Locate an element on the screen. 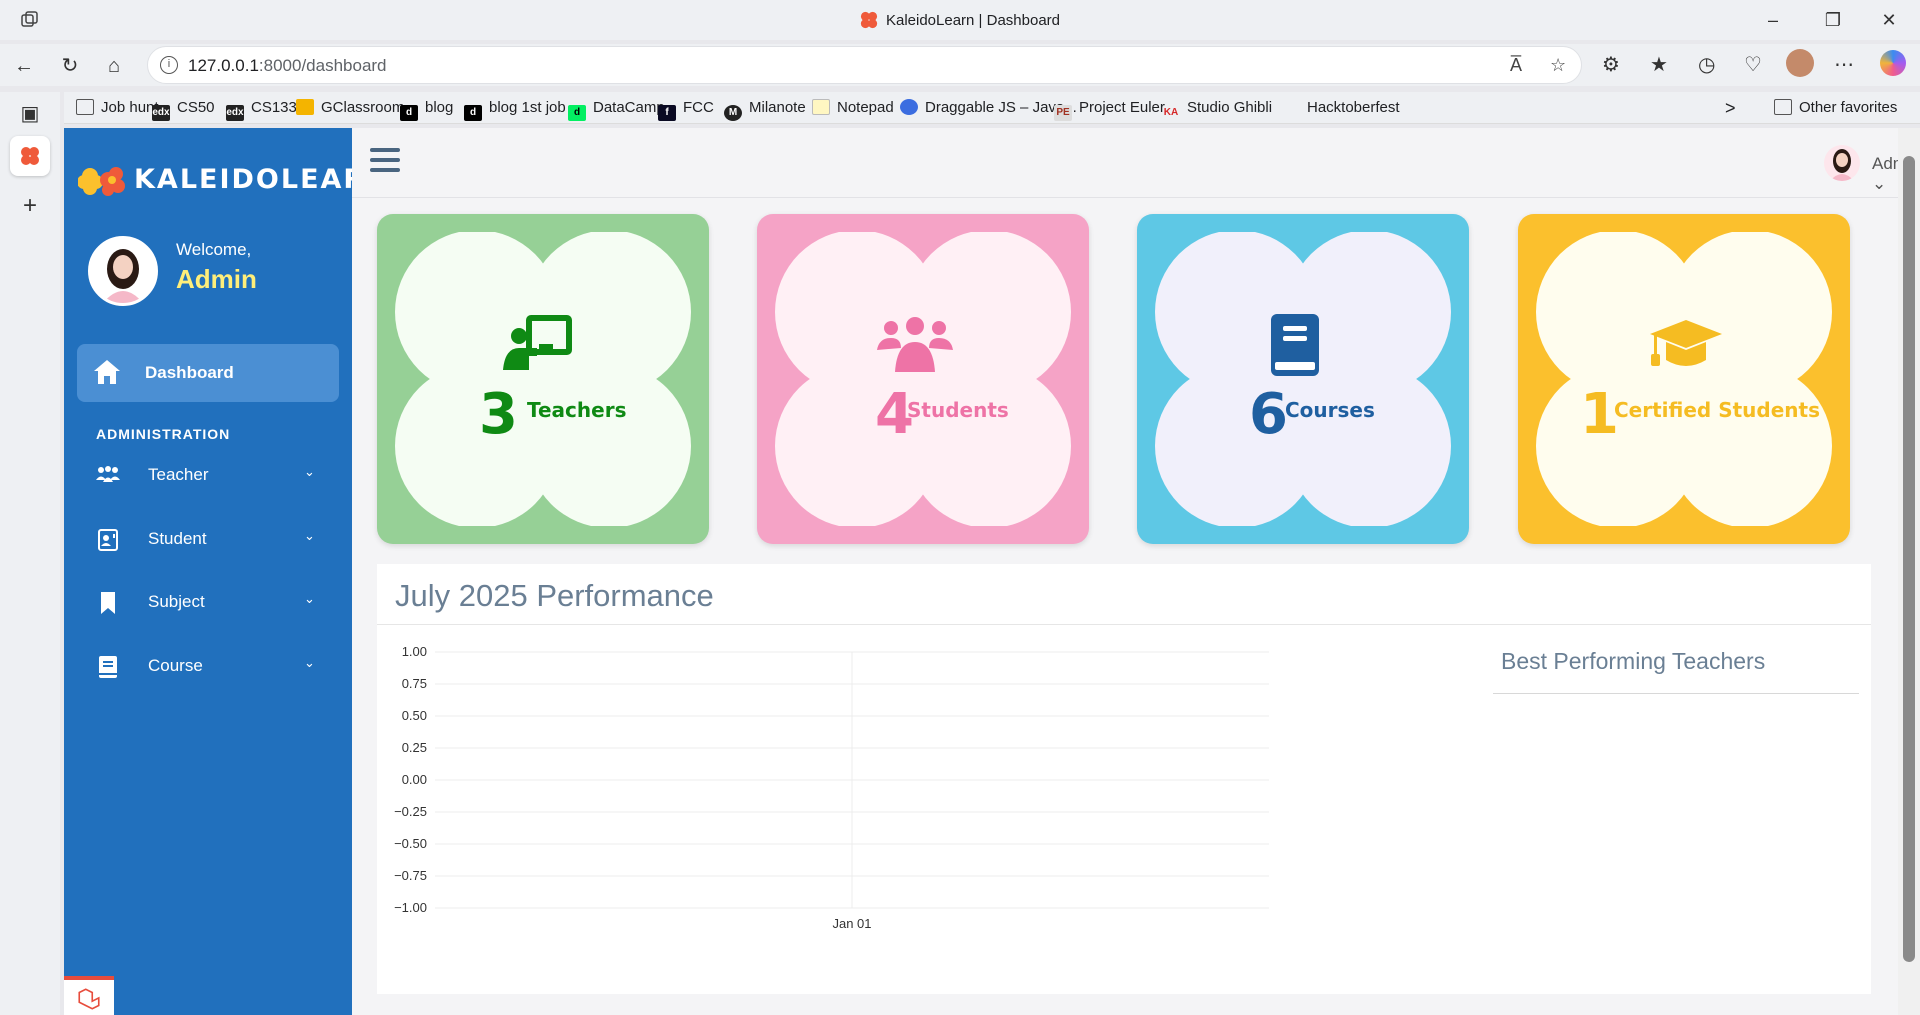 This screenshot has height=1015, width=1920. bookmark-item: d DataCamp is located at coordinates (616, 109).